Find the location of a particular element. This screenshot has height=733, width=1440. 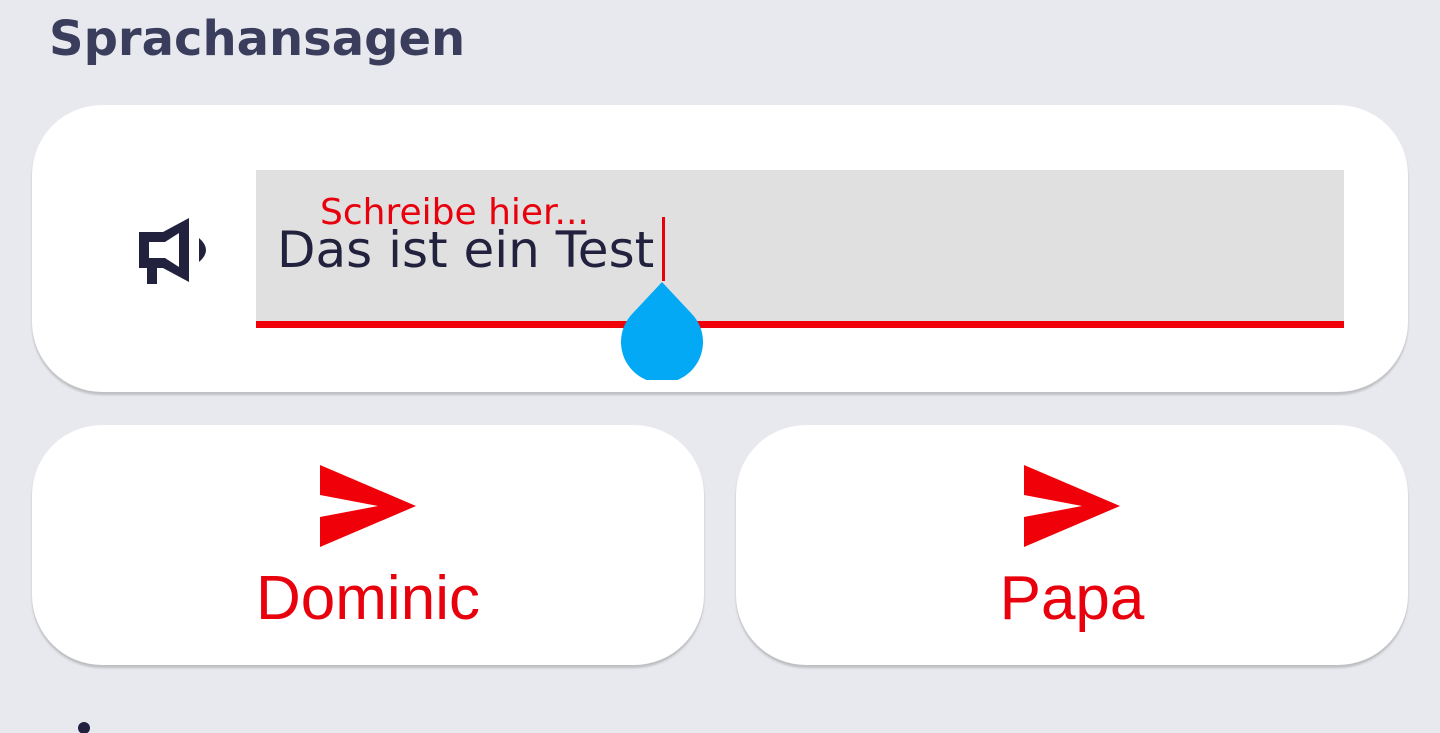

send-button-label: Papa is located at coordinates (1072, 598).